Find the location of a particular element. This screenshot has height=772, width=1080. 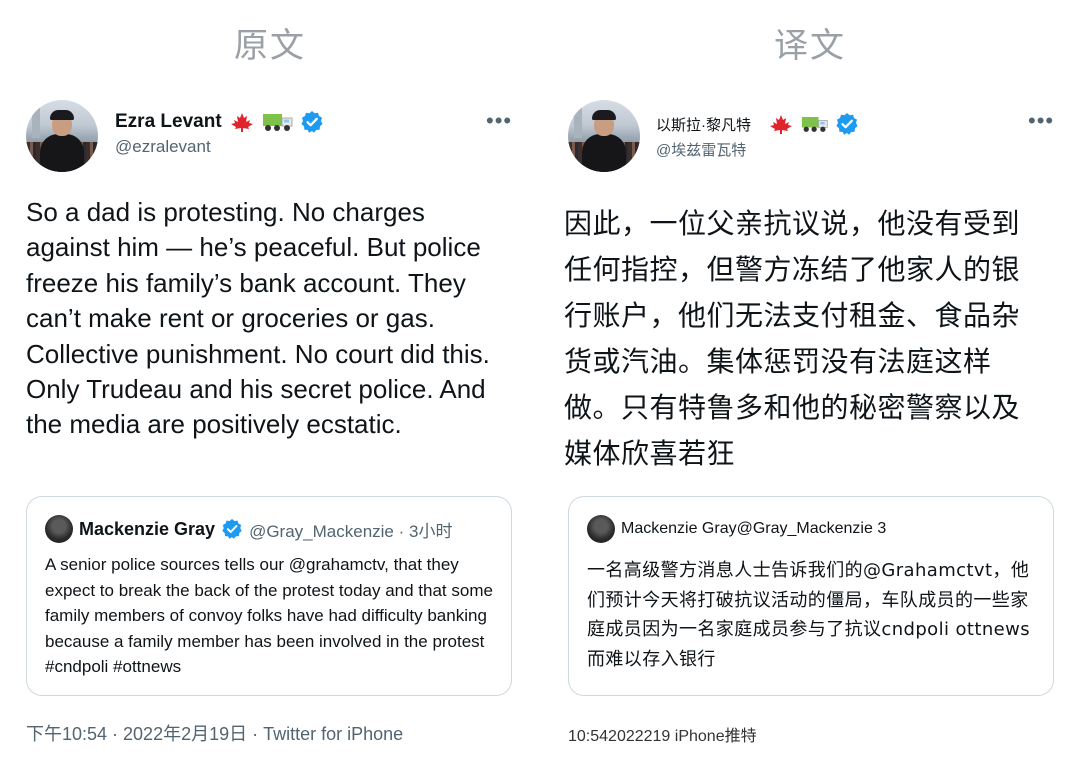

original-heading: 原文 is located at coordinates (270, 46).